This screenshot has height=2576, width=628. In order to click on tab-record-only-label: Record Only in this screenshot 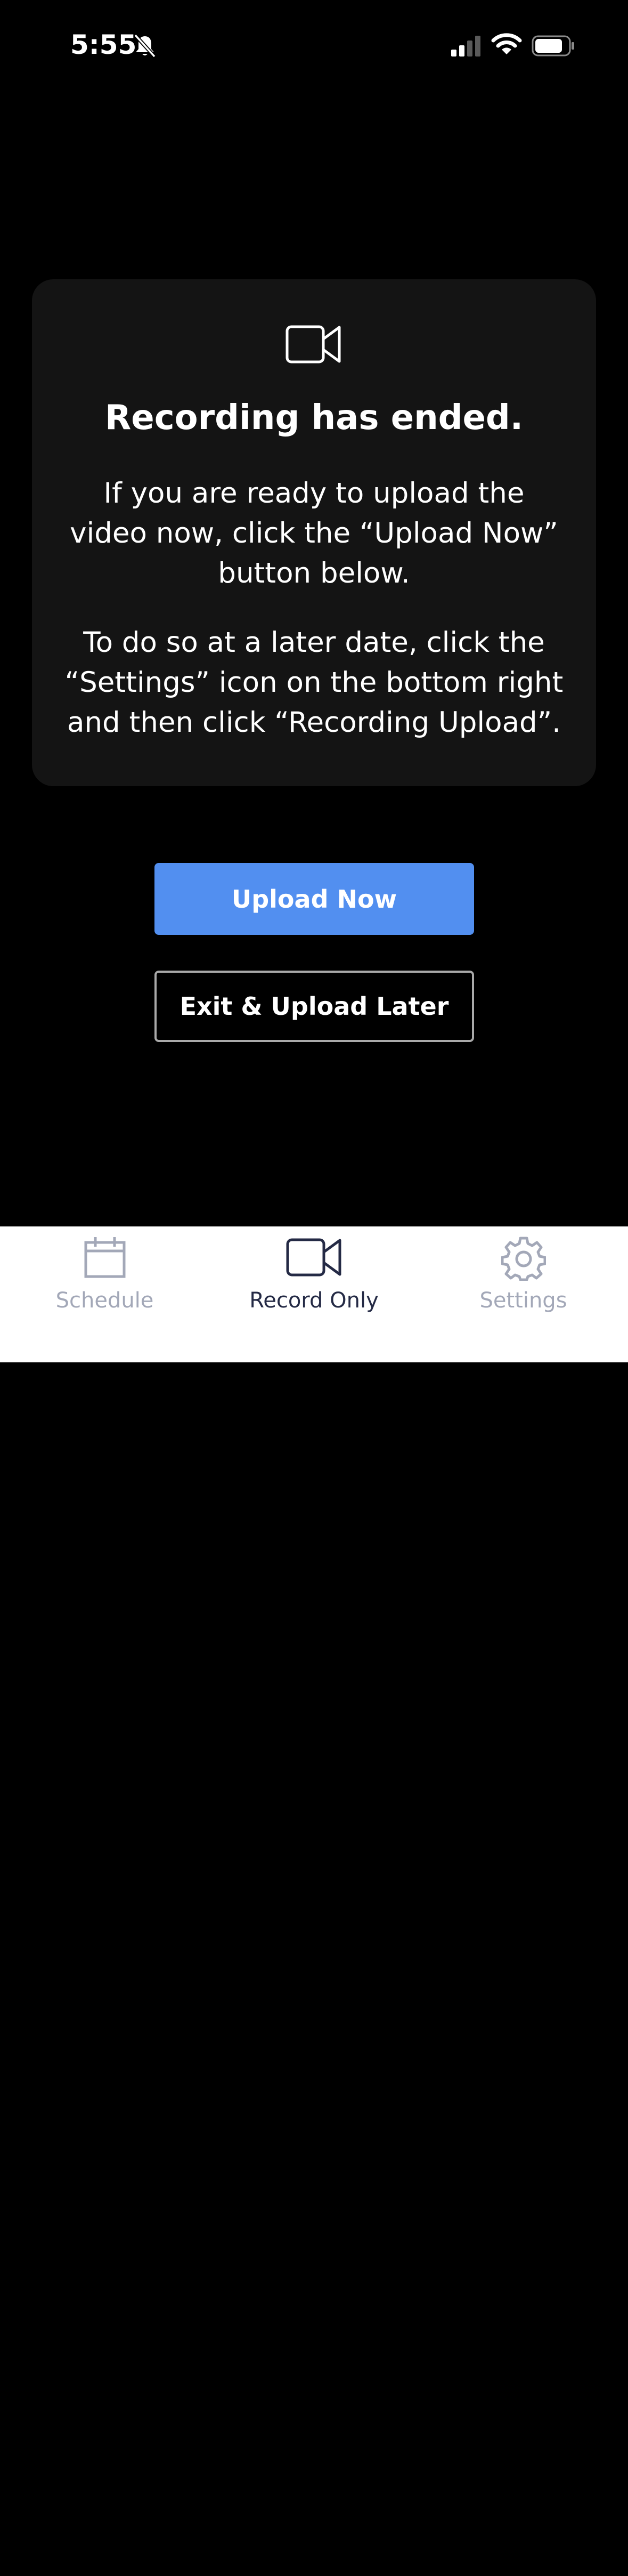, I will do `click(314, 1301)`.